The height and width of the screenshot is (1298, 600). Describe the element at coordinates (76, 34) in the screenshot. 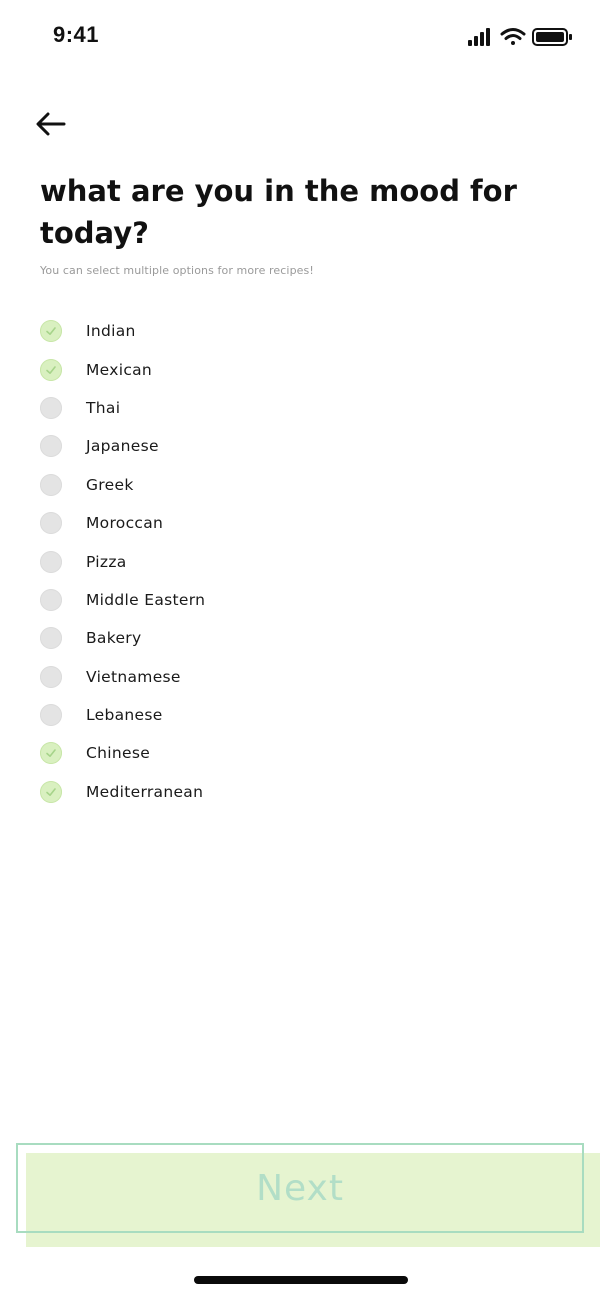

I see `status-time: 9:41` at that location.